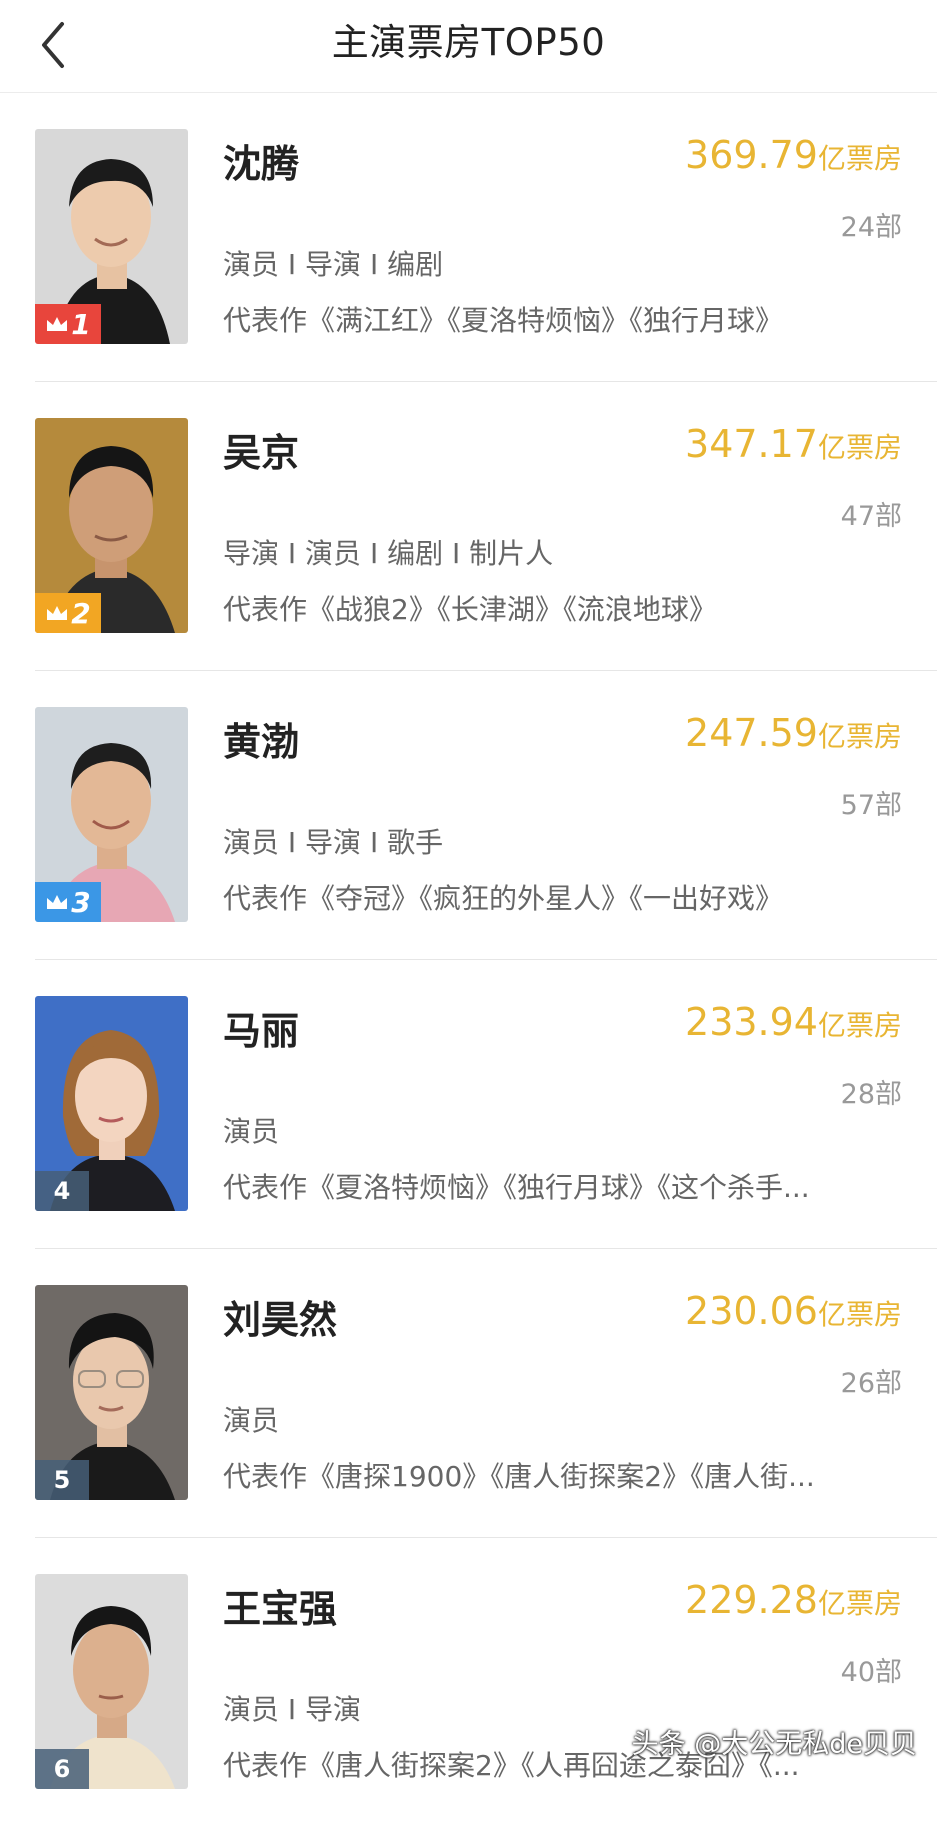 The height and width of the screenshot is (1826, 937). I want to click on actor-roles: 导演 I 演员 I 编剧 I 制片人, so click(388, 553).